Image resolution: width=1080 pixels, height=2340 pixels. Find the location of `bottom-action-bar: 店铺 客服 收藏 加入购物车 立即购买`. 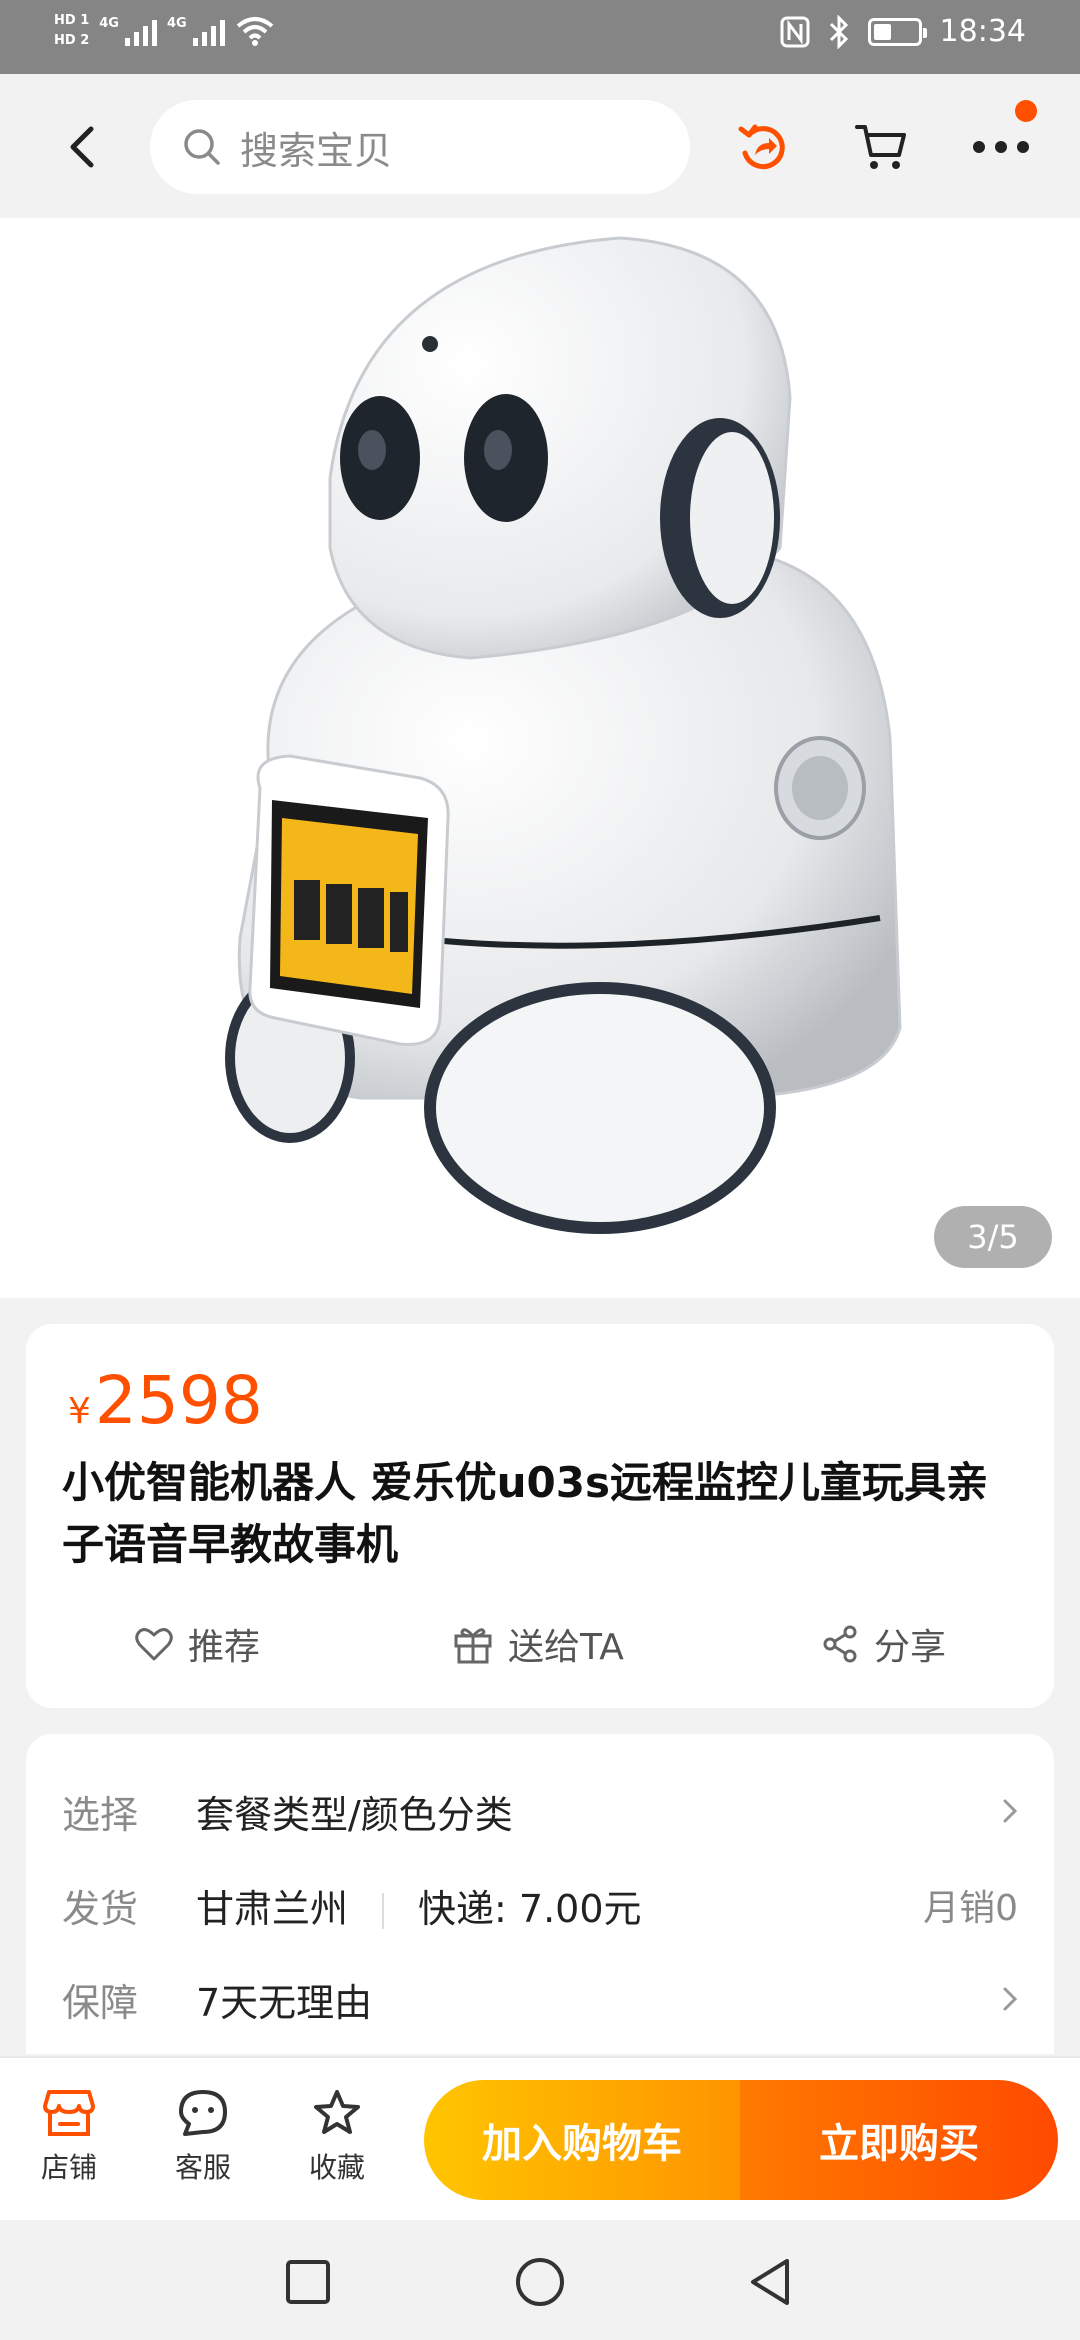

bottom-action-bar: 店铺 客服 收藏 加入购物车 立即购买 is located at coordinates (540, 2138).